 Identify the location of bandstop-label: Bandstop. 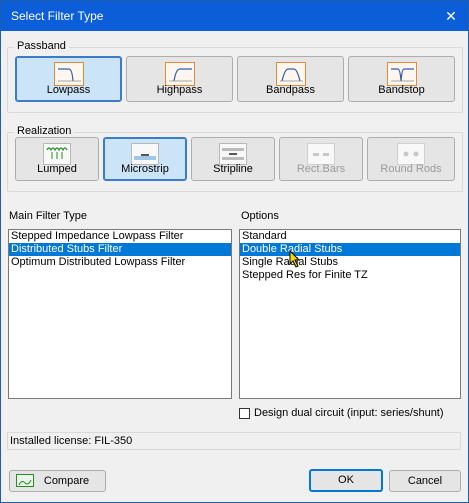
(401, 90).